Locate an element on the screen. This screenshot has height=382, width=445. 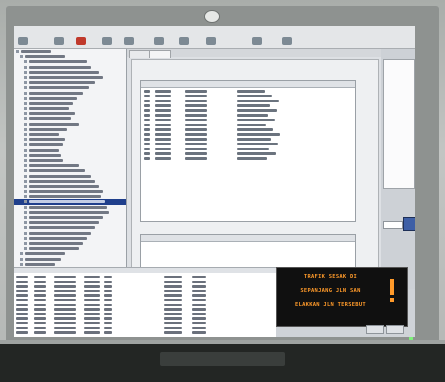
side-field is located at coordinates (393, 225).